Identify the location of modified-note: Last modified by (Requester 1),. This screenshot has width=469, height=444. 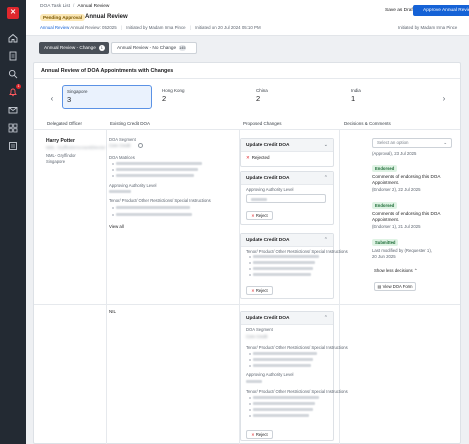
(402, 250).